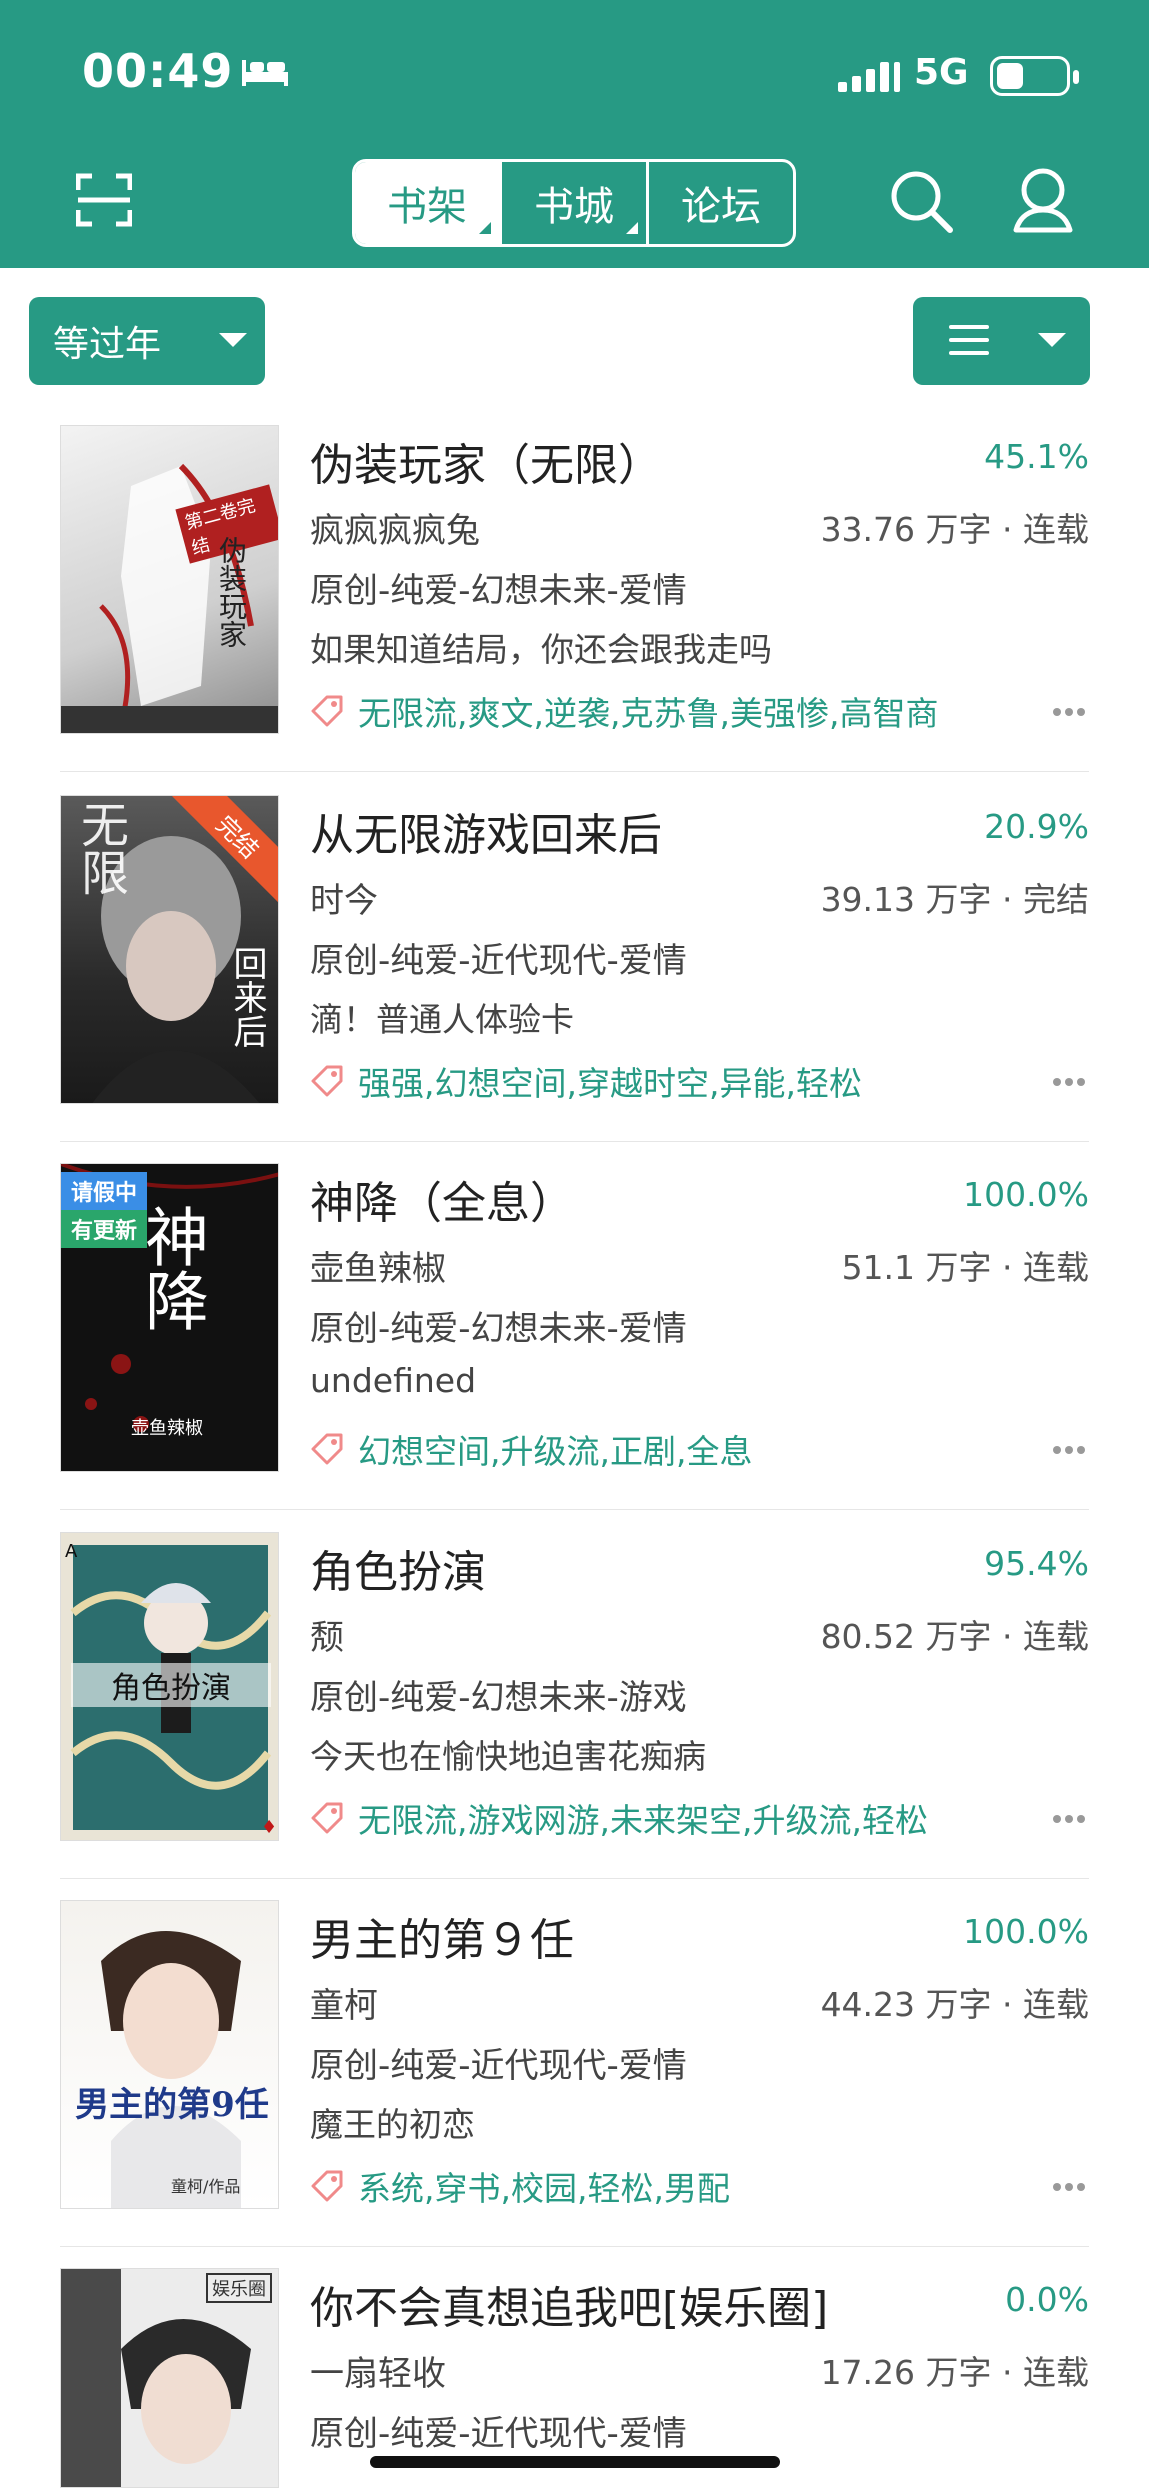 This screenshot has width=1149, height=2488. I want to click on book-description: 滴！普通人体验卡, so click(442, 1019).